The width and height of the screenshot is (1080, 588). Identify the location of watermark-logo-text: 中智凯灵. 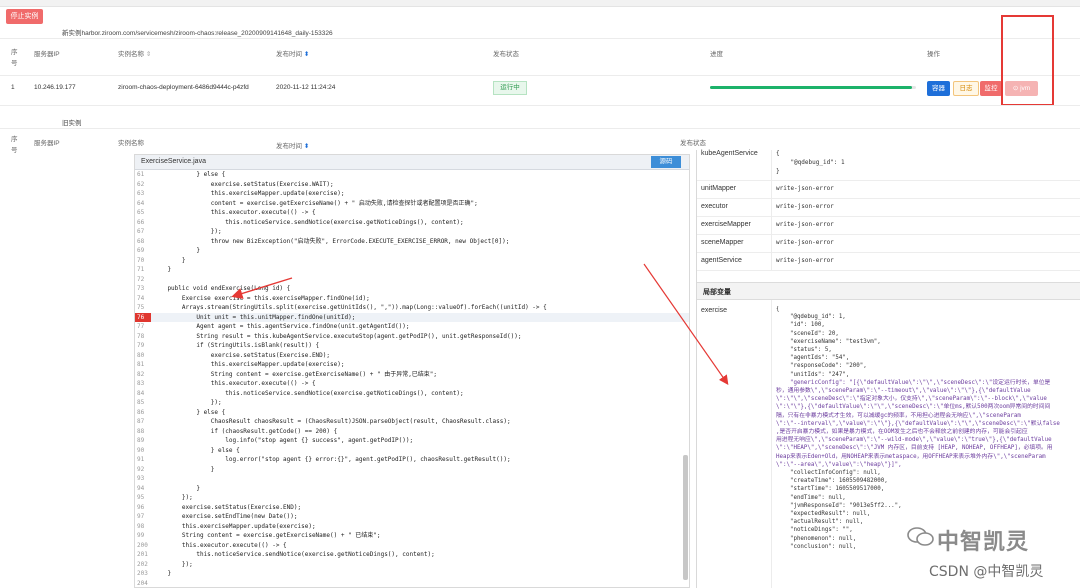
(983, 542).